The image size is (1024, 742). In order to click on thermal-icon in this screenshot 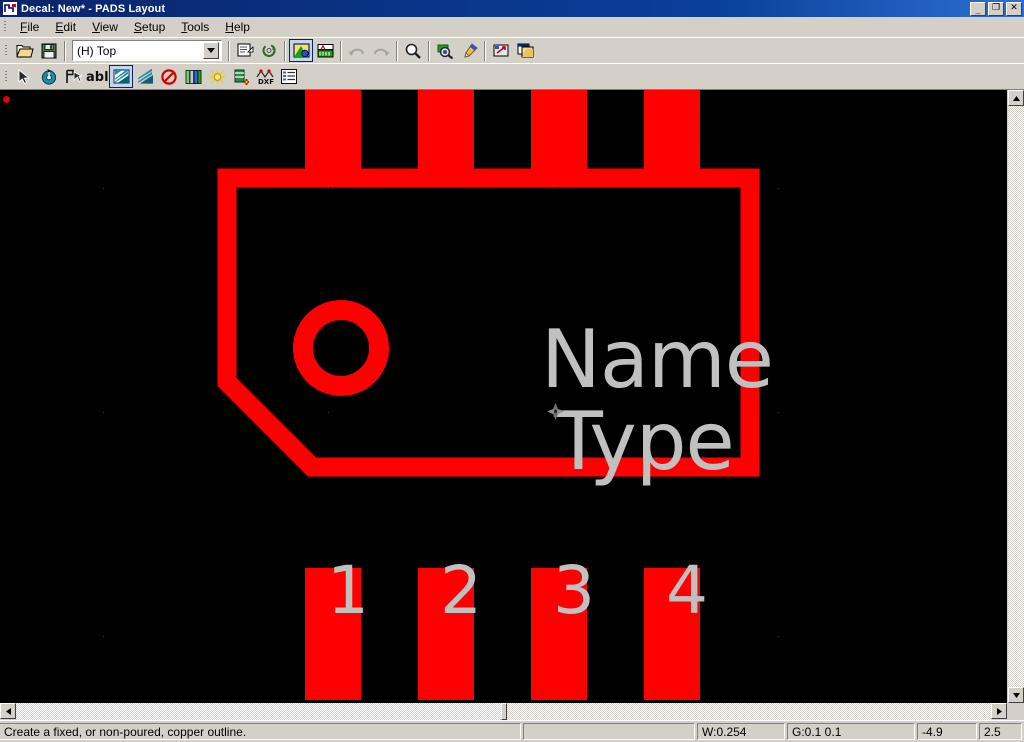, I will do `click(241, 76)`.